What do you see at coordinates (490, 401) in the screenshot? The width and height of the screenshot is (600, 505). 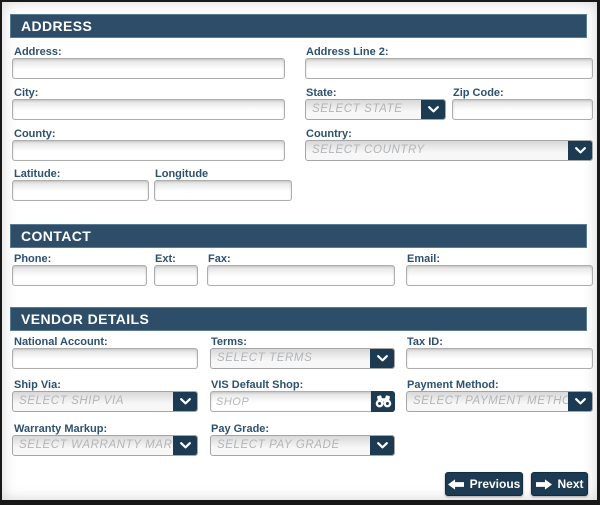 I see `payment-method-select-value: SELECT PAYMENT METHOD` at bounding box center [490, 401].